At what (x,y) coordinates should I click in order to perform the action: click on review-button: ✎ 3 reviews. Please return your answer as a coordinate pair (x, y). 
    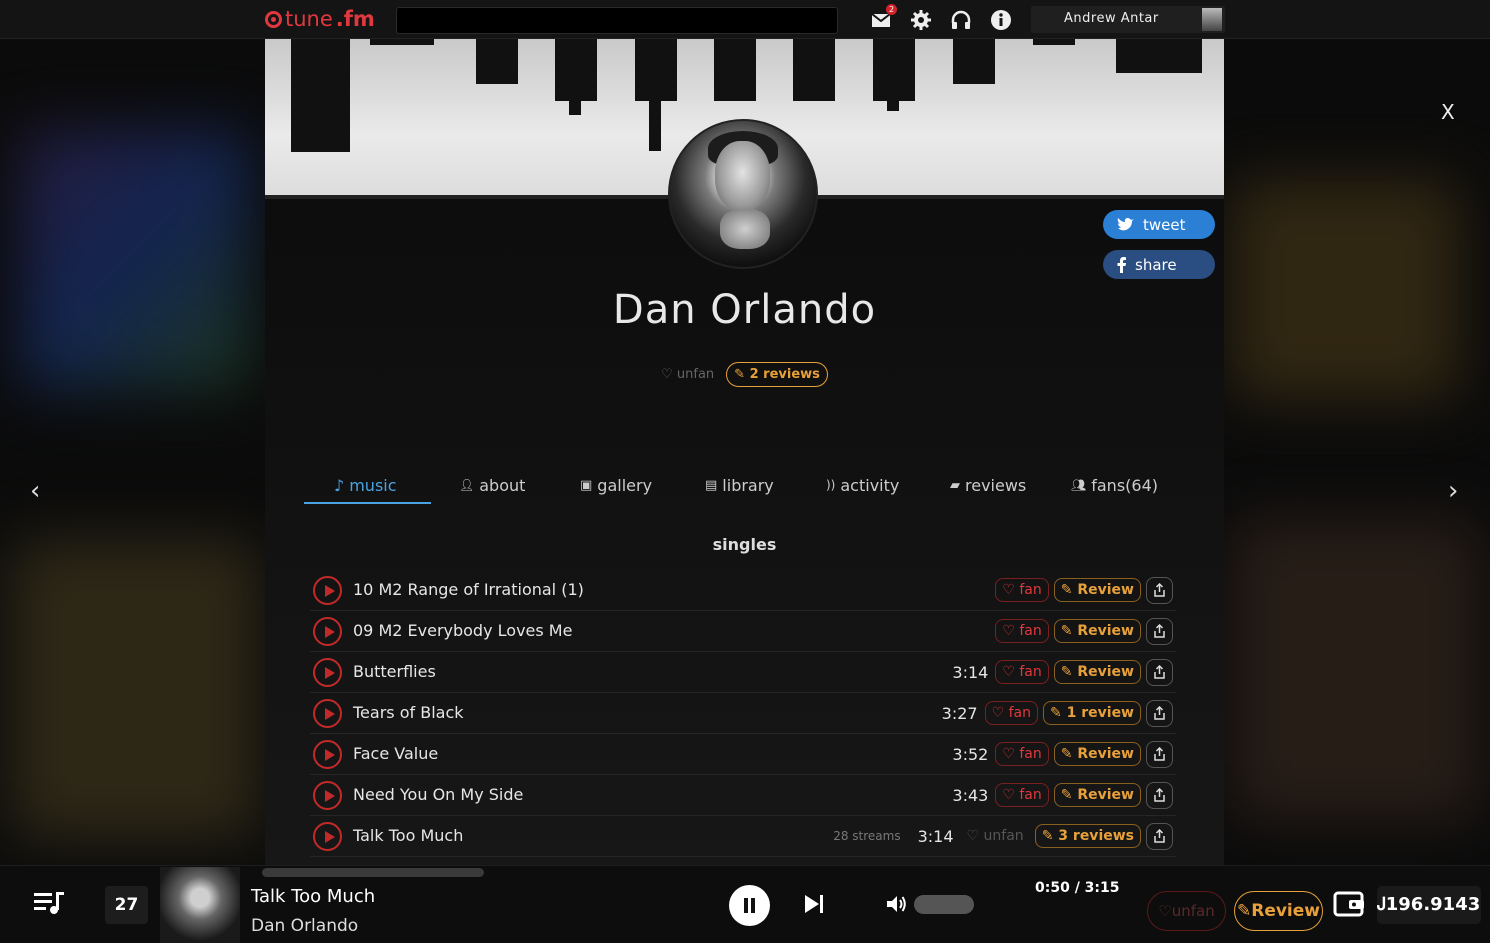
    Looking at the image, I should click on (1087, 836).